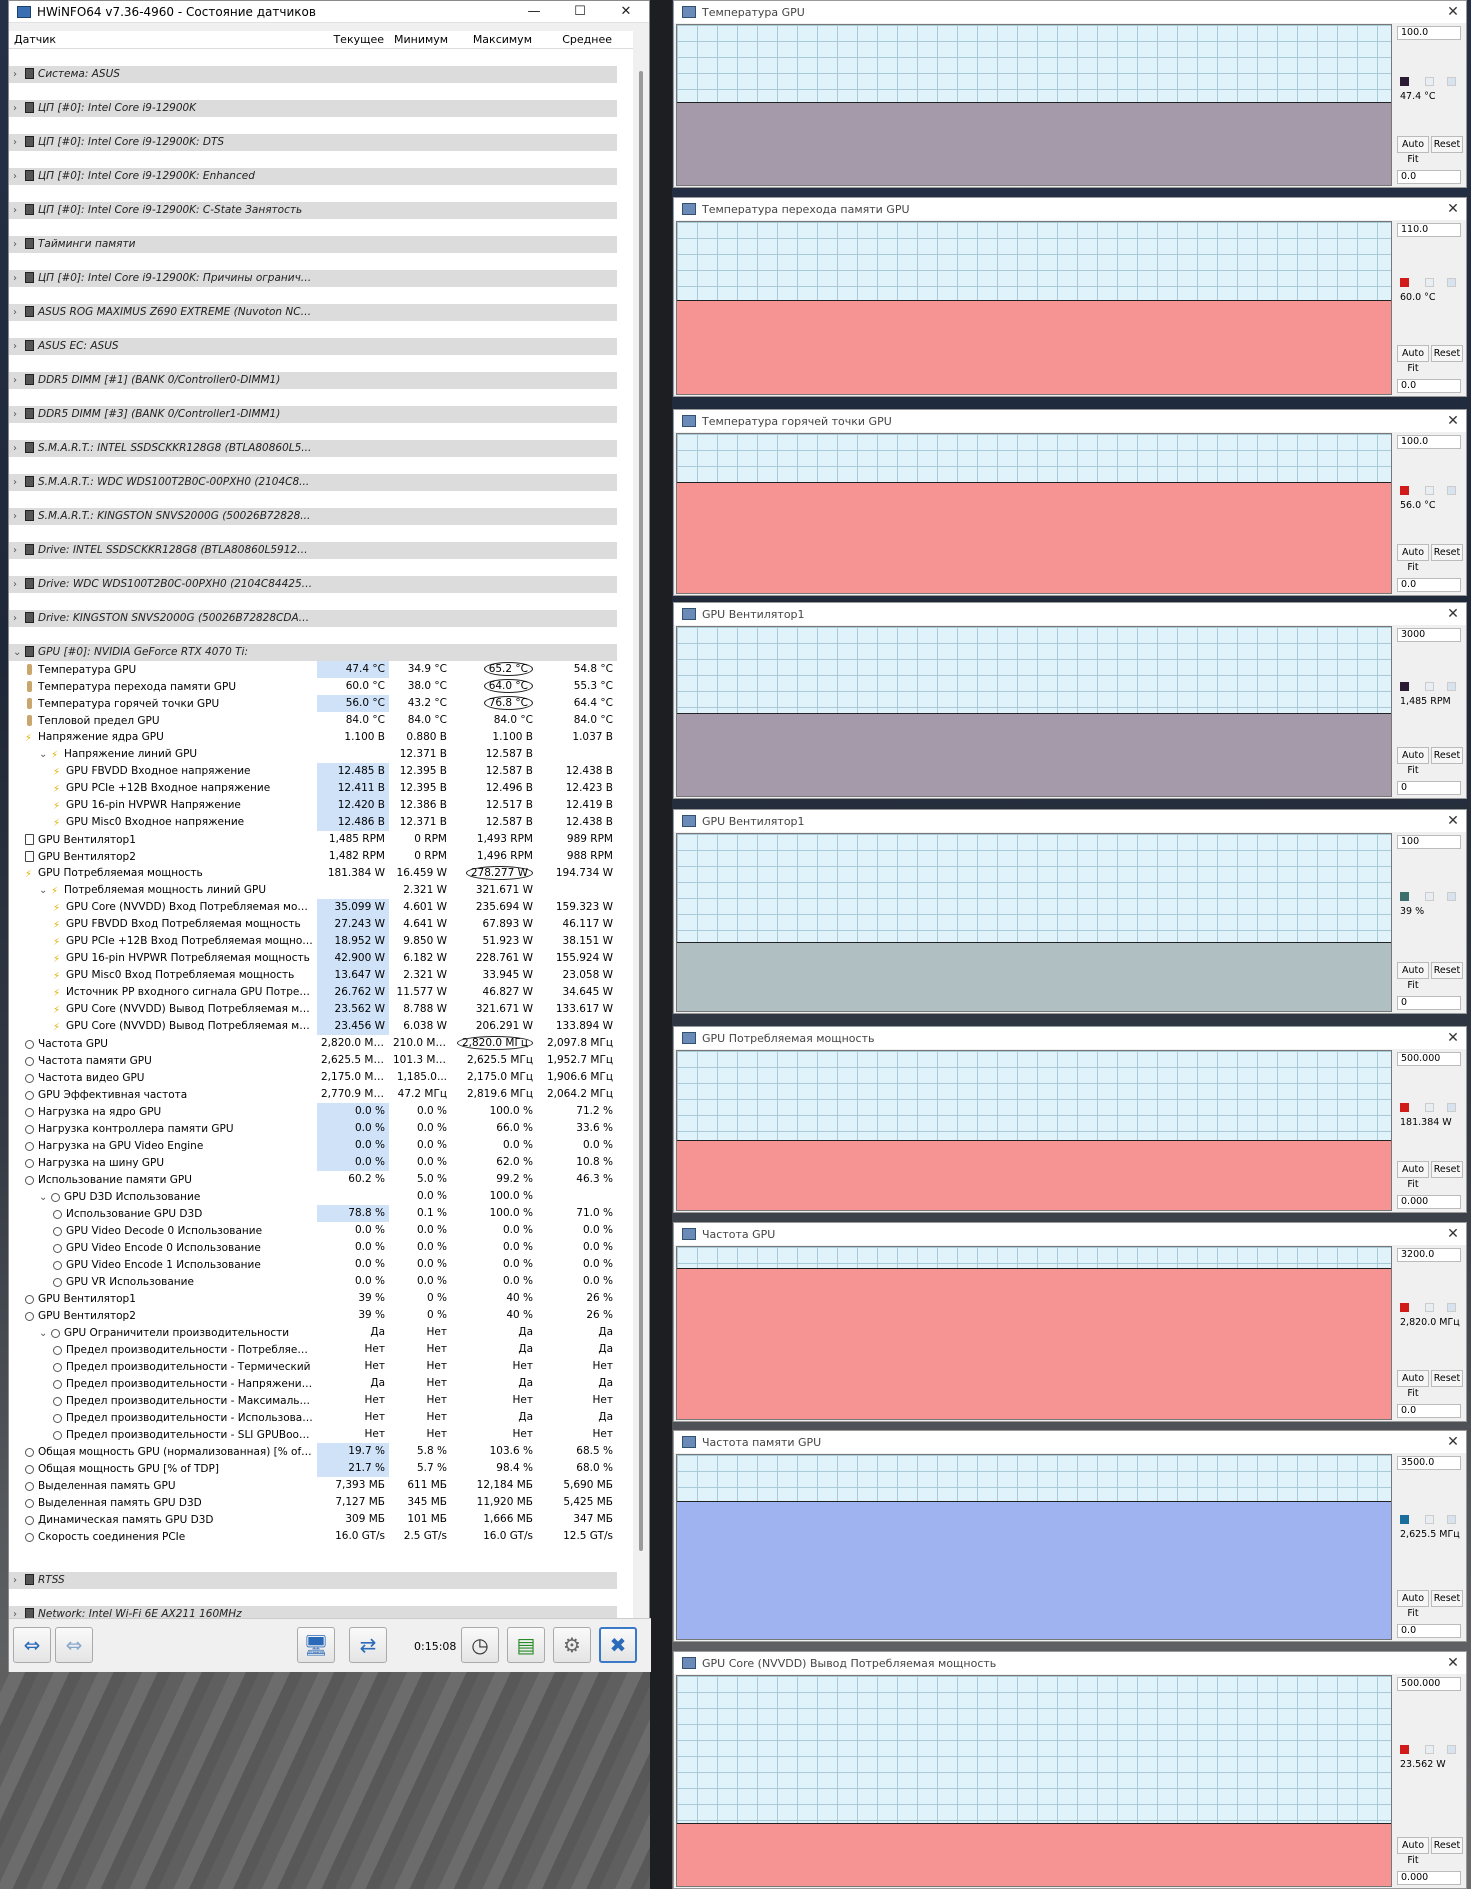  Describe the element at coordinates (1429, 1255) in the screenshot. I see `graph-max-field: 3200.0` at that location.